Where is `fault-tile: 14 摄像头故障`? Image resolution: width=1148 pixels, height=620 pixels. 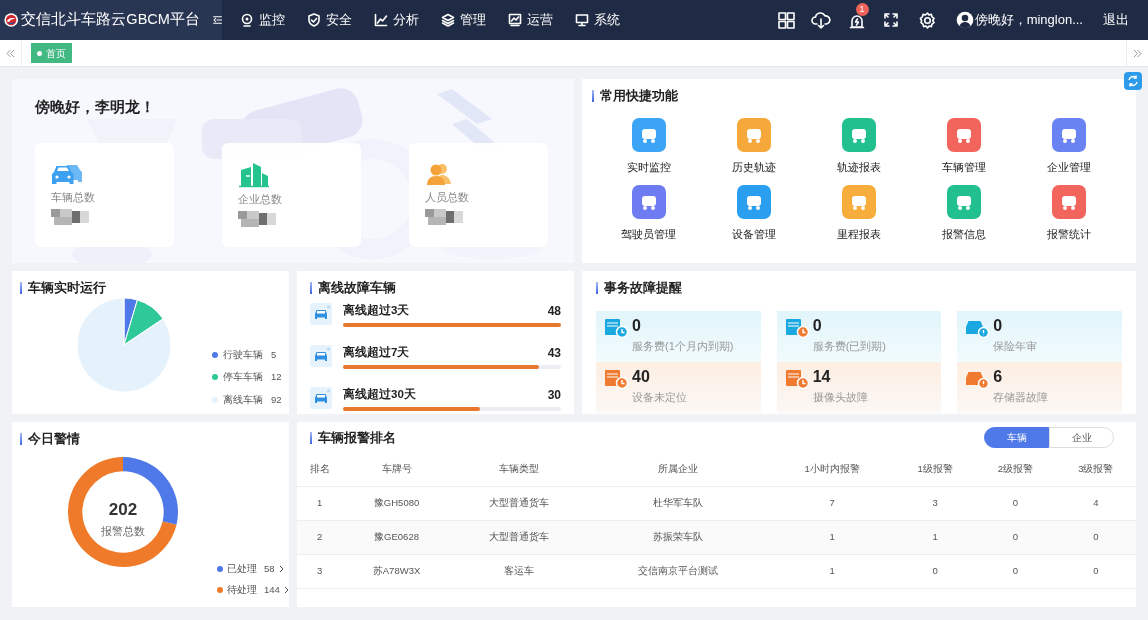 fault-tile: 14 摄像头故障 is located at coordinates (859, 387).